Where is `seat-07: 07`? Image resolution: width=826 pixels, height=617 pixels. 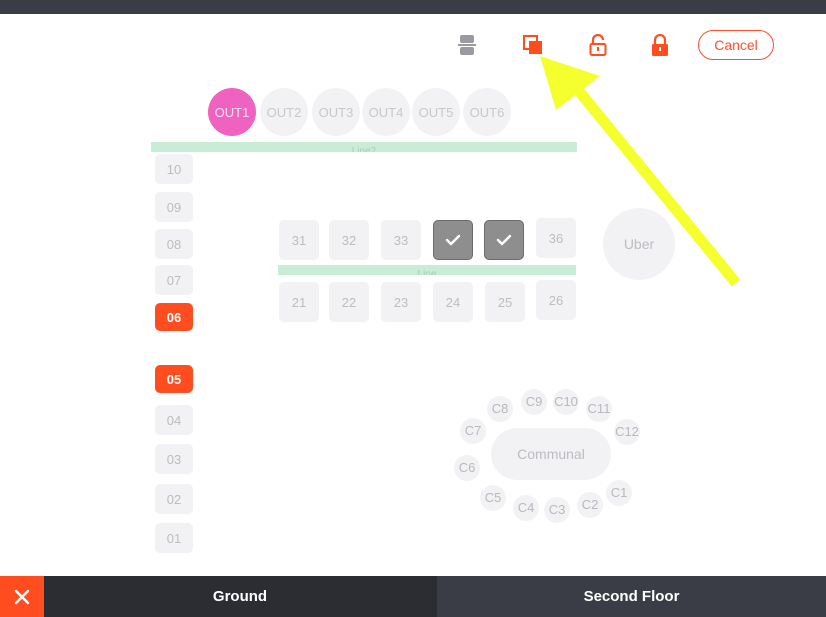
seat-07: 07 is located at coordinates (174, 280).